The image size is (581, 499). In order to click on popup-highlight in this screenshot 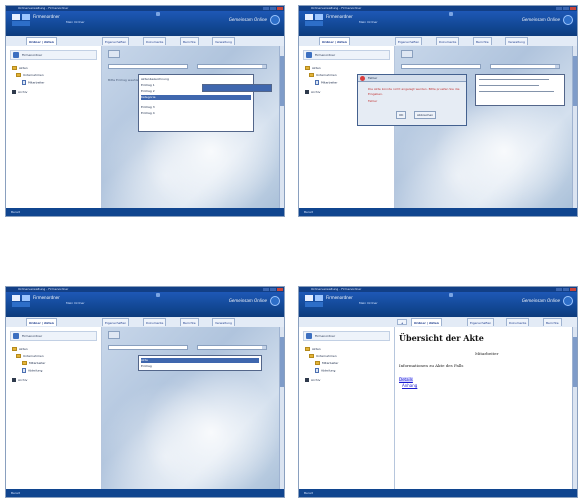, I will do `click(237, 88)`.